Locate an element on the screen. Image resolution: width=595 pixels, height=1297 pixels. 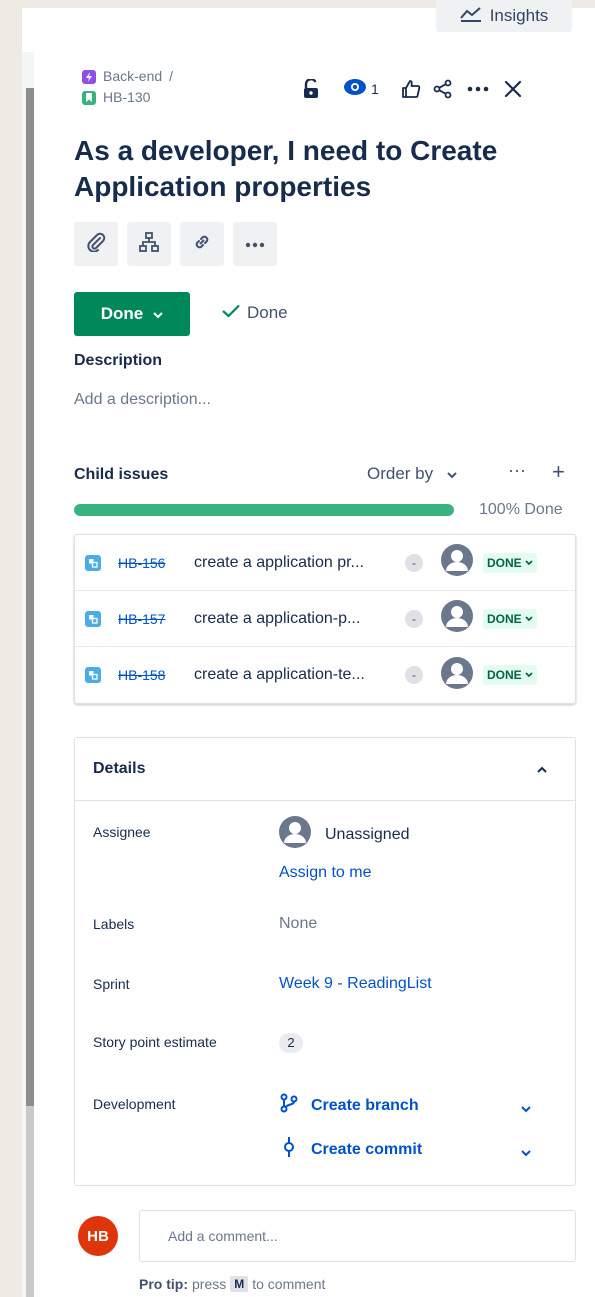
pro-tip-text: press is located at coordinates (209, 1284).